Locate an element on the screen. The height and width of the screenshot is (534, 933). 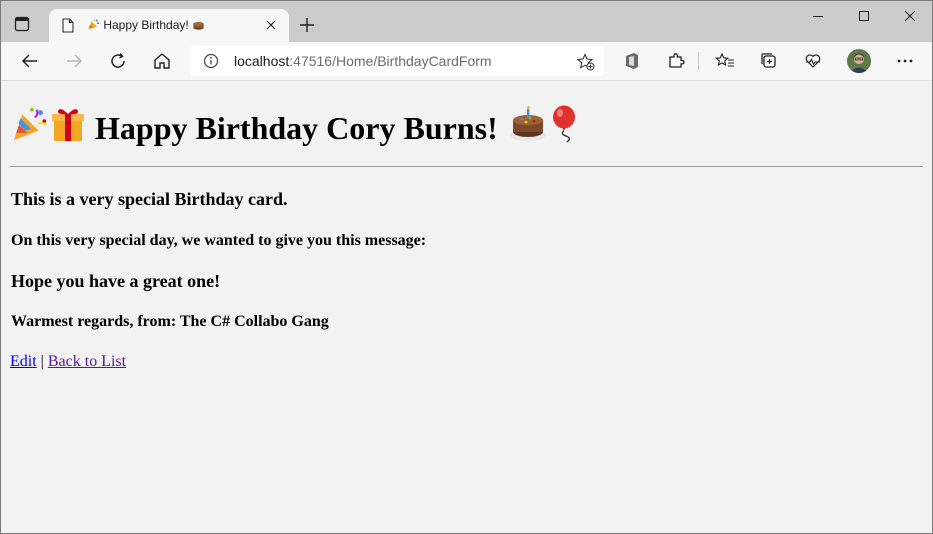
tab-actions-icon is located at coordinates (22, 24).